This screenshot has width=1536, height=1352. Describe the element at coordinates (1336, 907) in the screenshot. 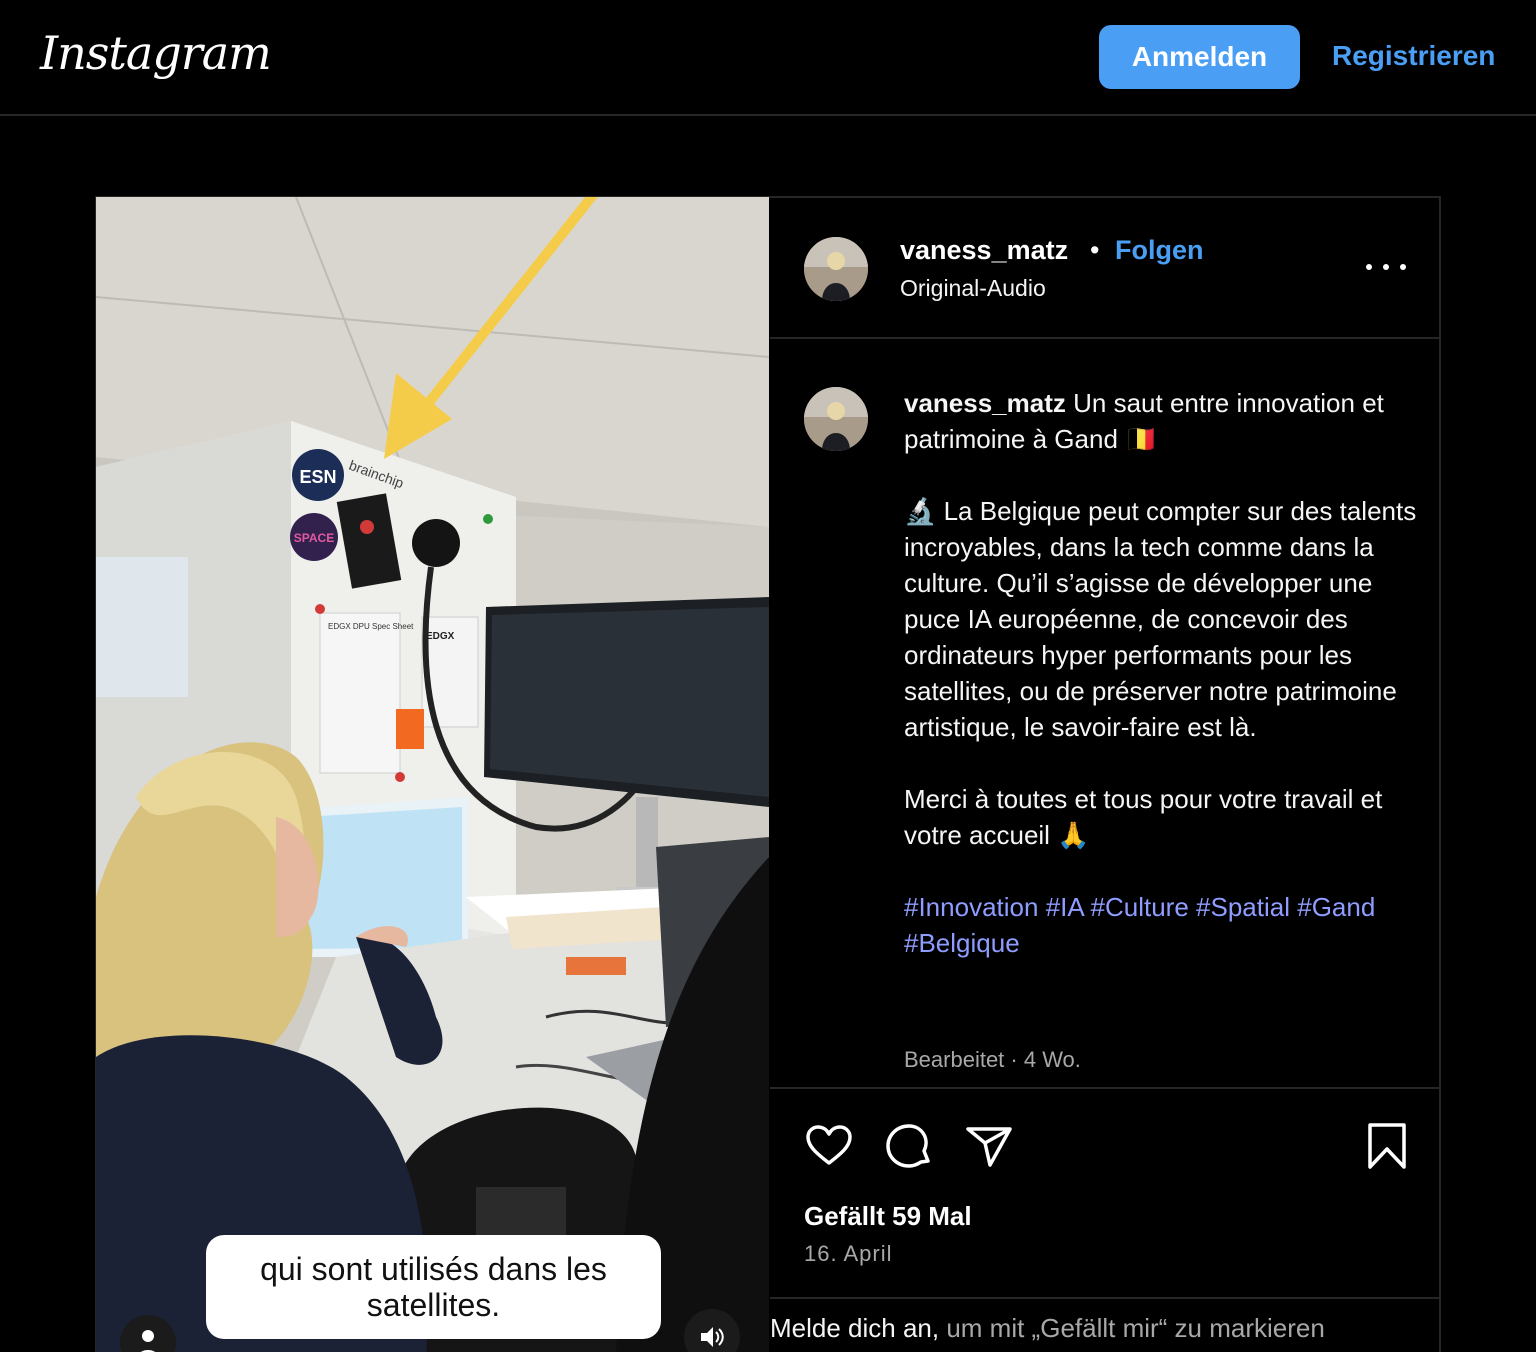

I see `hashtag-gand: #Gand` at that location.